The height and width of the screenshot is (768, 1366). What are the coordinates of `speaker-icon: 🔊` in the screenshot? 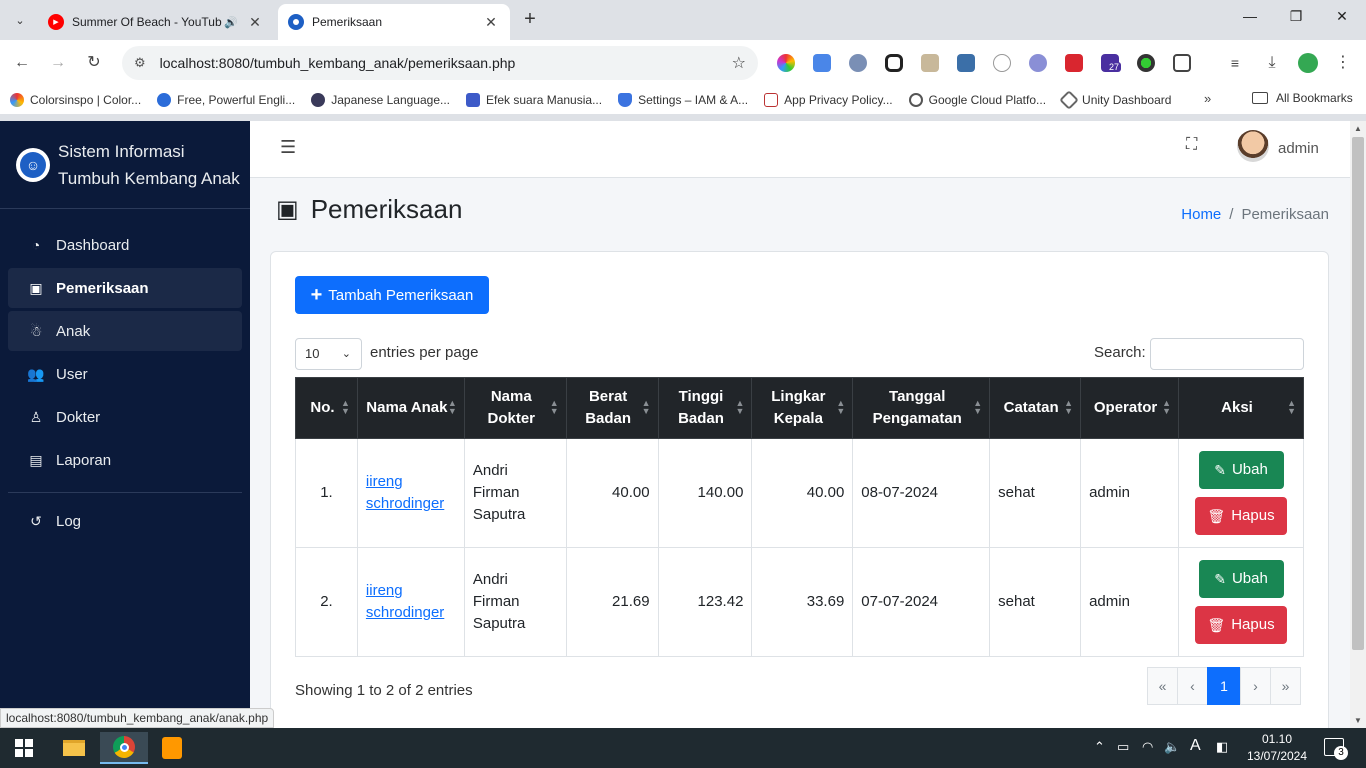 It's located at (231, 22).